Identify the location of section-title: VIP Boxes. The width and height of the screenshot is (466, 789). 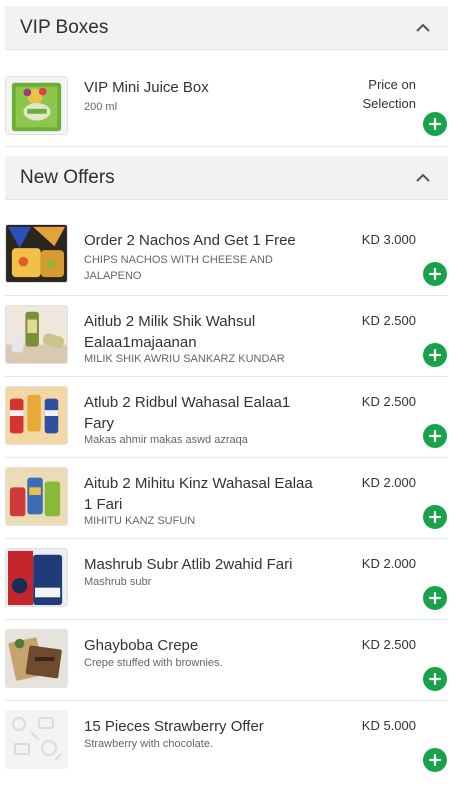
(64, 27).